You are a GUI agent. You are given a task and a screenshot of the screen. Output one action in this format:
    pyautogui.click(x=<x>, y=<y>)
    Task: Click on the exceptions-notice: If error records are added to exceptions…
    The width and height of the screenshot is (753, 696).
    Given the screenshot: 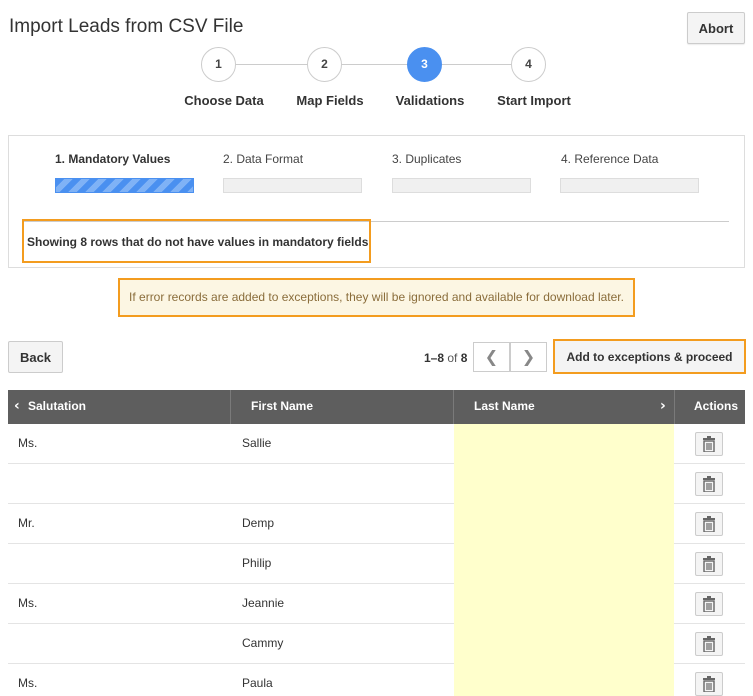 What is the action you would take?
    pyautogui.click(x=376, y=297)
    